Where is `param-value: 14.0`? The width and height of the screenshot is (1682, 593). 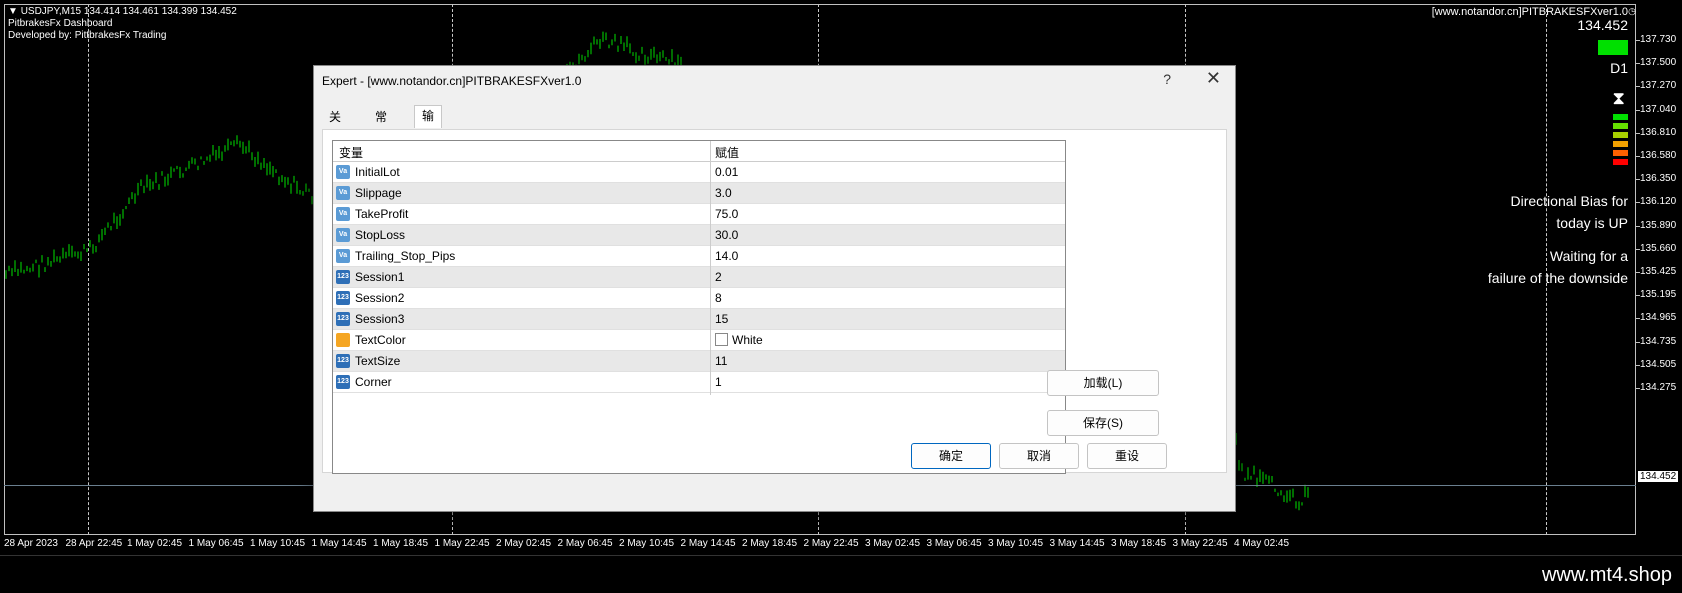 param-value: 14.0 is located at coordinates (726, 256).